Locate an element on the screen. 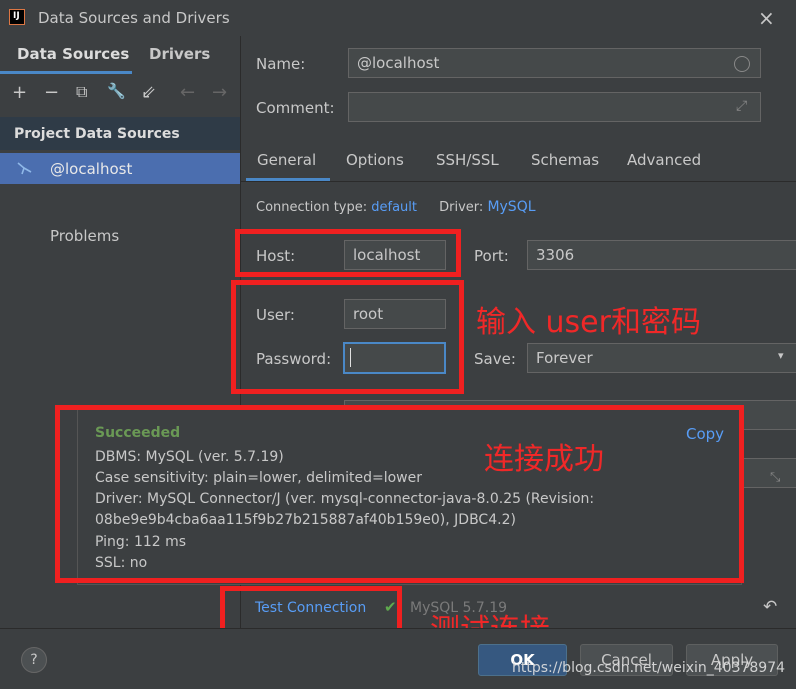  port-input: 3306 is located at coordinates (661, 255).